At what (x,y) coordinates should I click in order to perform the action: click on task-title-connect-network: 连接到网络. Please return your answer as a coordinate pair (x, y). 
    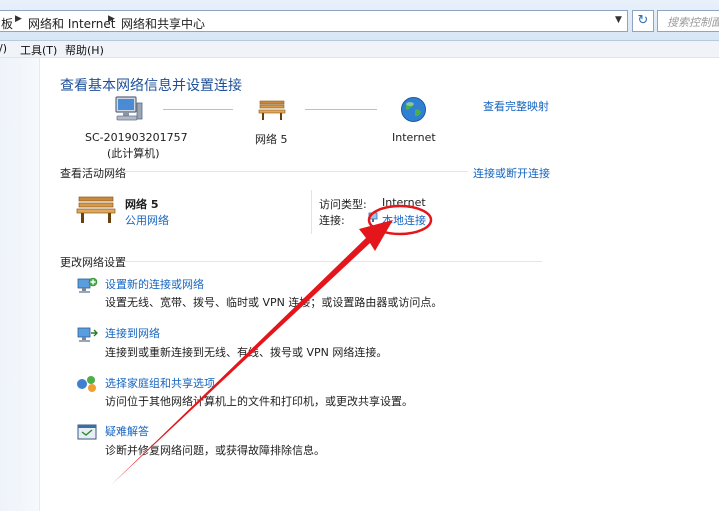
    Looking at the image, I should click on (132, 333).